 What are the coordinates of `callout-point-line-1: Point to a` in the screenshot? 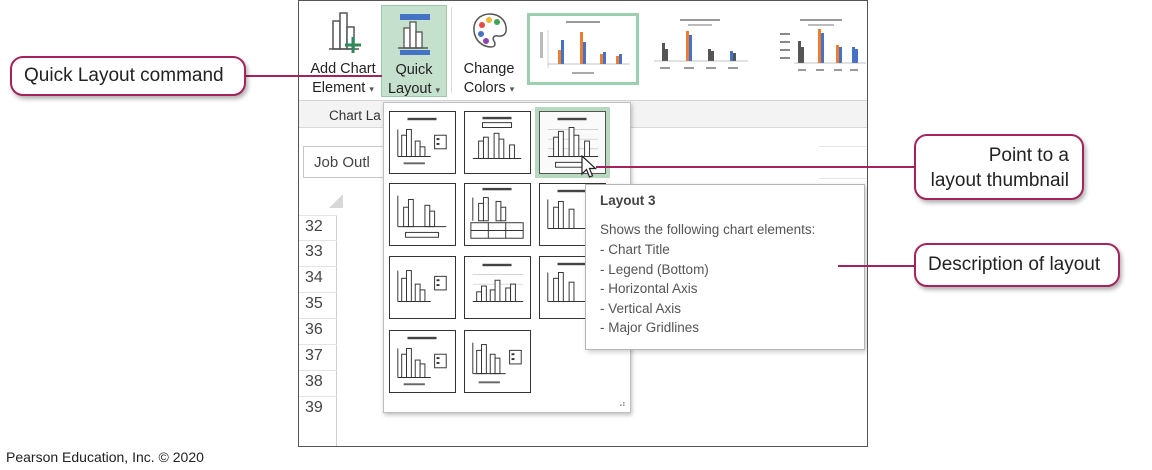 It's located at (1028, 155).